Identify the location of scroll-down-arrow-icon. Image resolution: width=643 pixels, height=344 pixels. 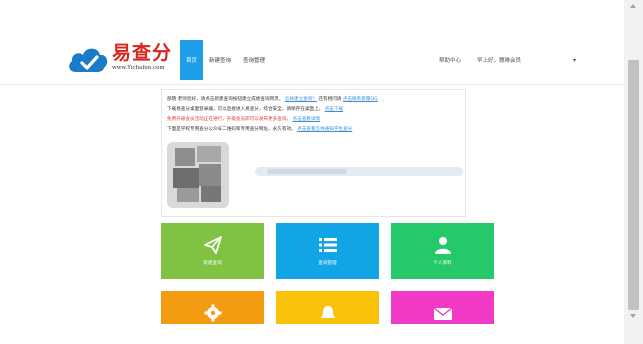
(633, 316).